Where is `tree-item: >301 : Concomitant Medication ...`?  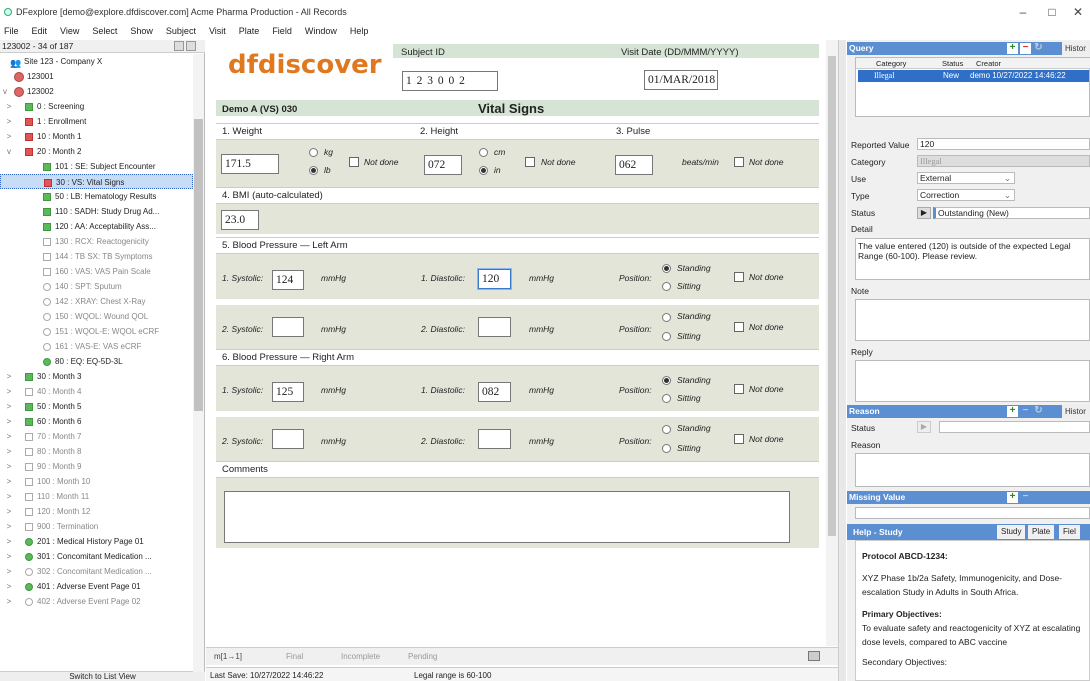 tree-item: >301 : Concomitant Medication ... is located at coordinates (96, 556).